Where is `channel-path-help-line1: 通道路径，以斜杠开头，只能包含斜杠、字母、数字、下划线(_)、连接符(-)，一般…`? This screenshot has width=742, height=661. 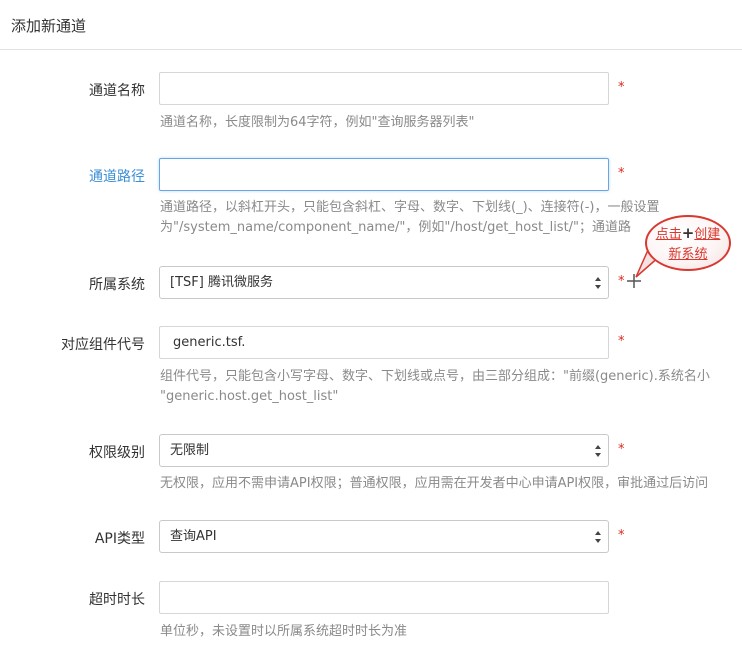
channel-path-help-line1: 通道路径，以斜杠开头，只能包含斜杠、字母、数字、下划线(_)、连接符(-)，一般… is located at coordinates (410, 207).